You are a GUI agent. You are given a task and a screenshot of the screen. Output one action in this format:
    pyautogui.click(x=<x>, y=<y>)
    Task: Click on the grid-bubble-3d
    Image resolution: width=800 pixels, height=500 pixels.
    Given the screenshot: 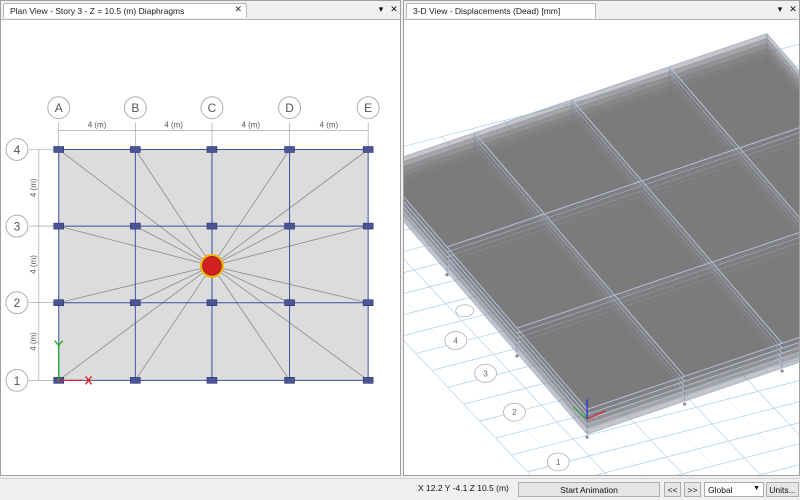 What is the action you would take?
    pyautogui.click(x=465, y=311)
    